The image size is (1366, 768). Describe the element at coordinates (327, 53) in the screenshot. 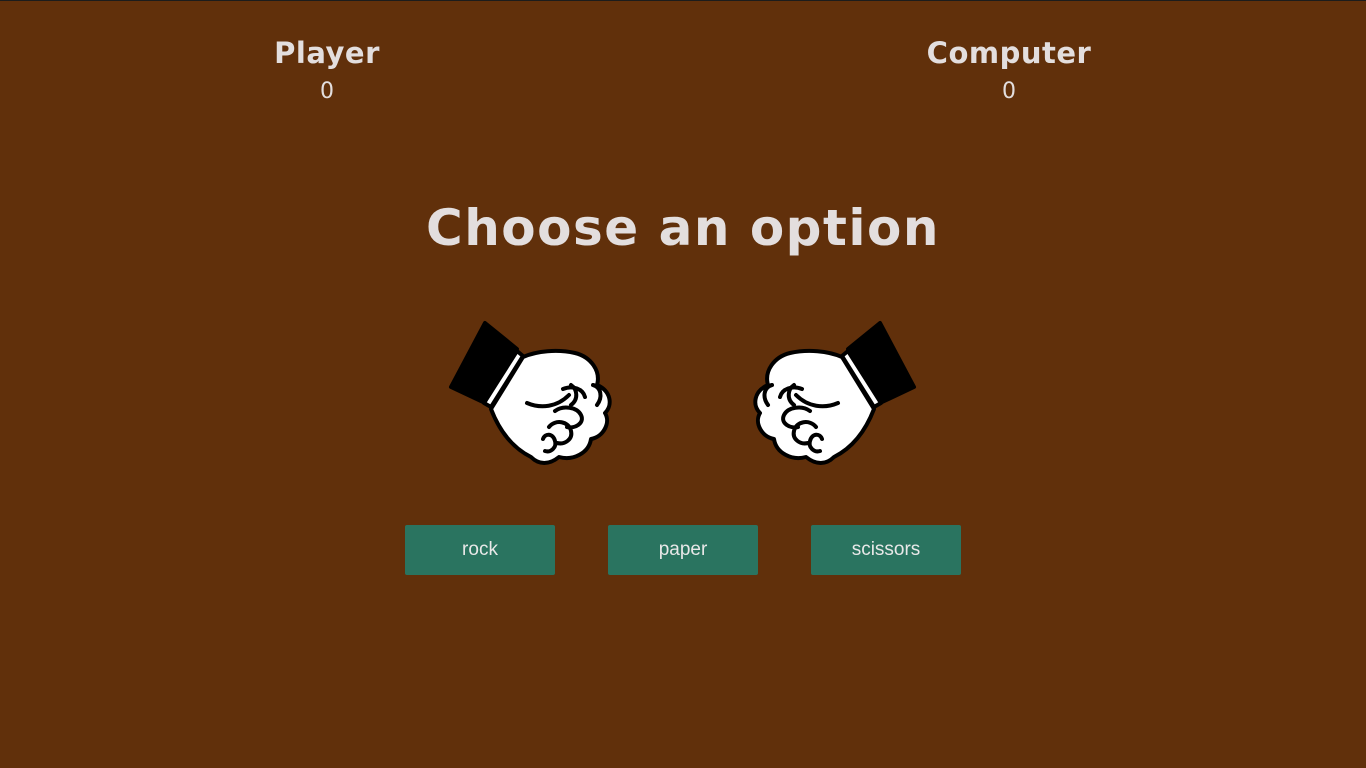

I see `player-label: Player` at that location.